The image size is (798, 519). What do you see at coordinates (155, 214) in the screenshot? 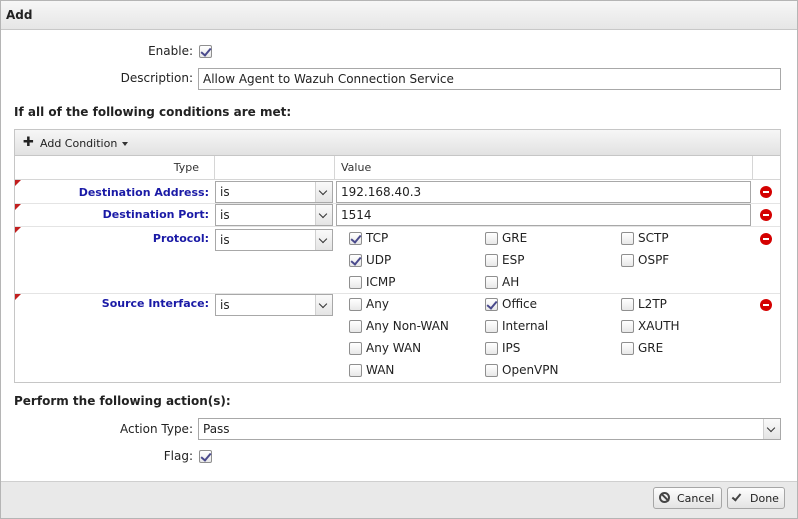
I see `condition-type-label: Destination Port:` at bounding box center [155, 214].